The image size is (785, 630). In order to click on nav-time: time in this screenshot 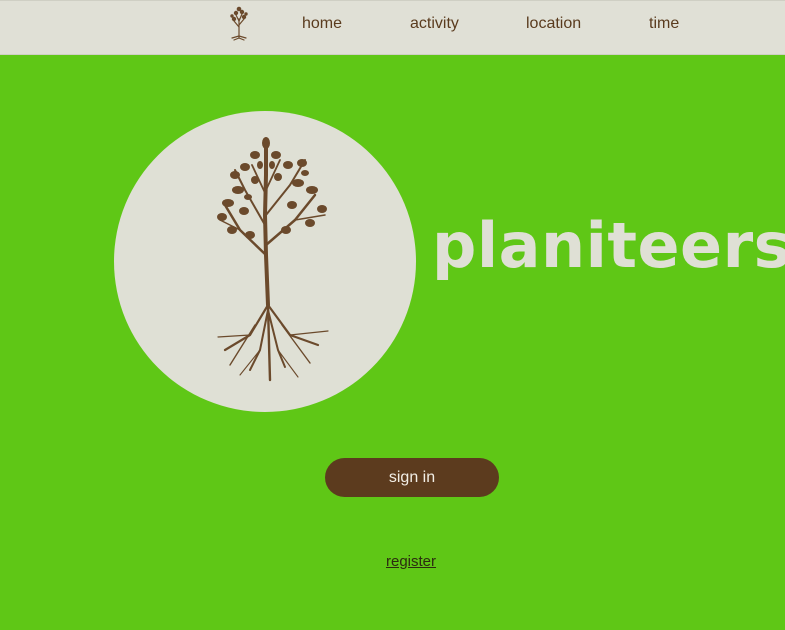, I will do `click(664, 24)`.